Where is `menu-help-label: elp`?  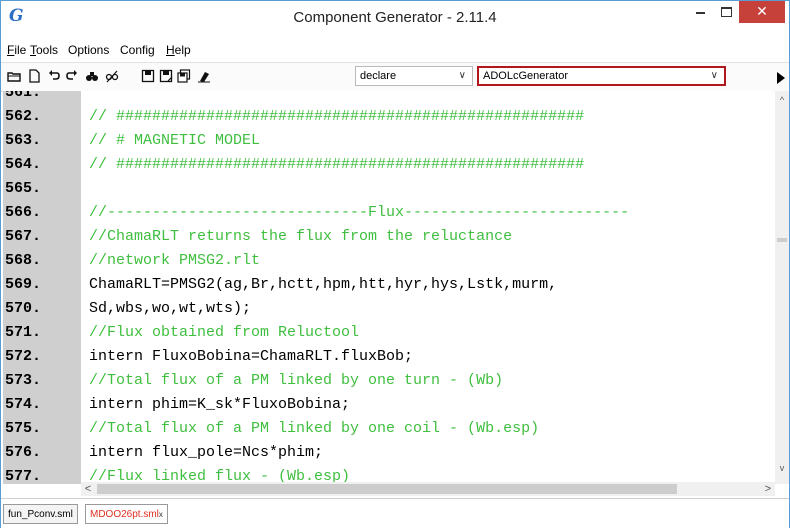 menu-help-label: elp is located at coordinates (182, 50).